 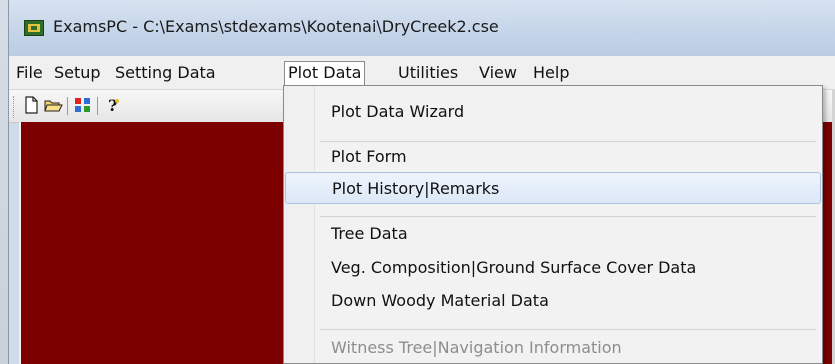 What do you see at coordinates (369, 233) in the screenshot?
I see `menu-item-label: Tree Data` at bounding box center [369, 233].